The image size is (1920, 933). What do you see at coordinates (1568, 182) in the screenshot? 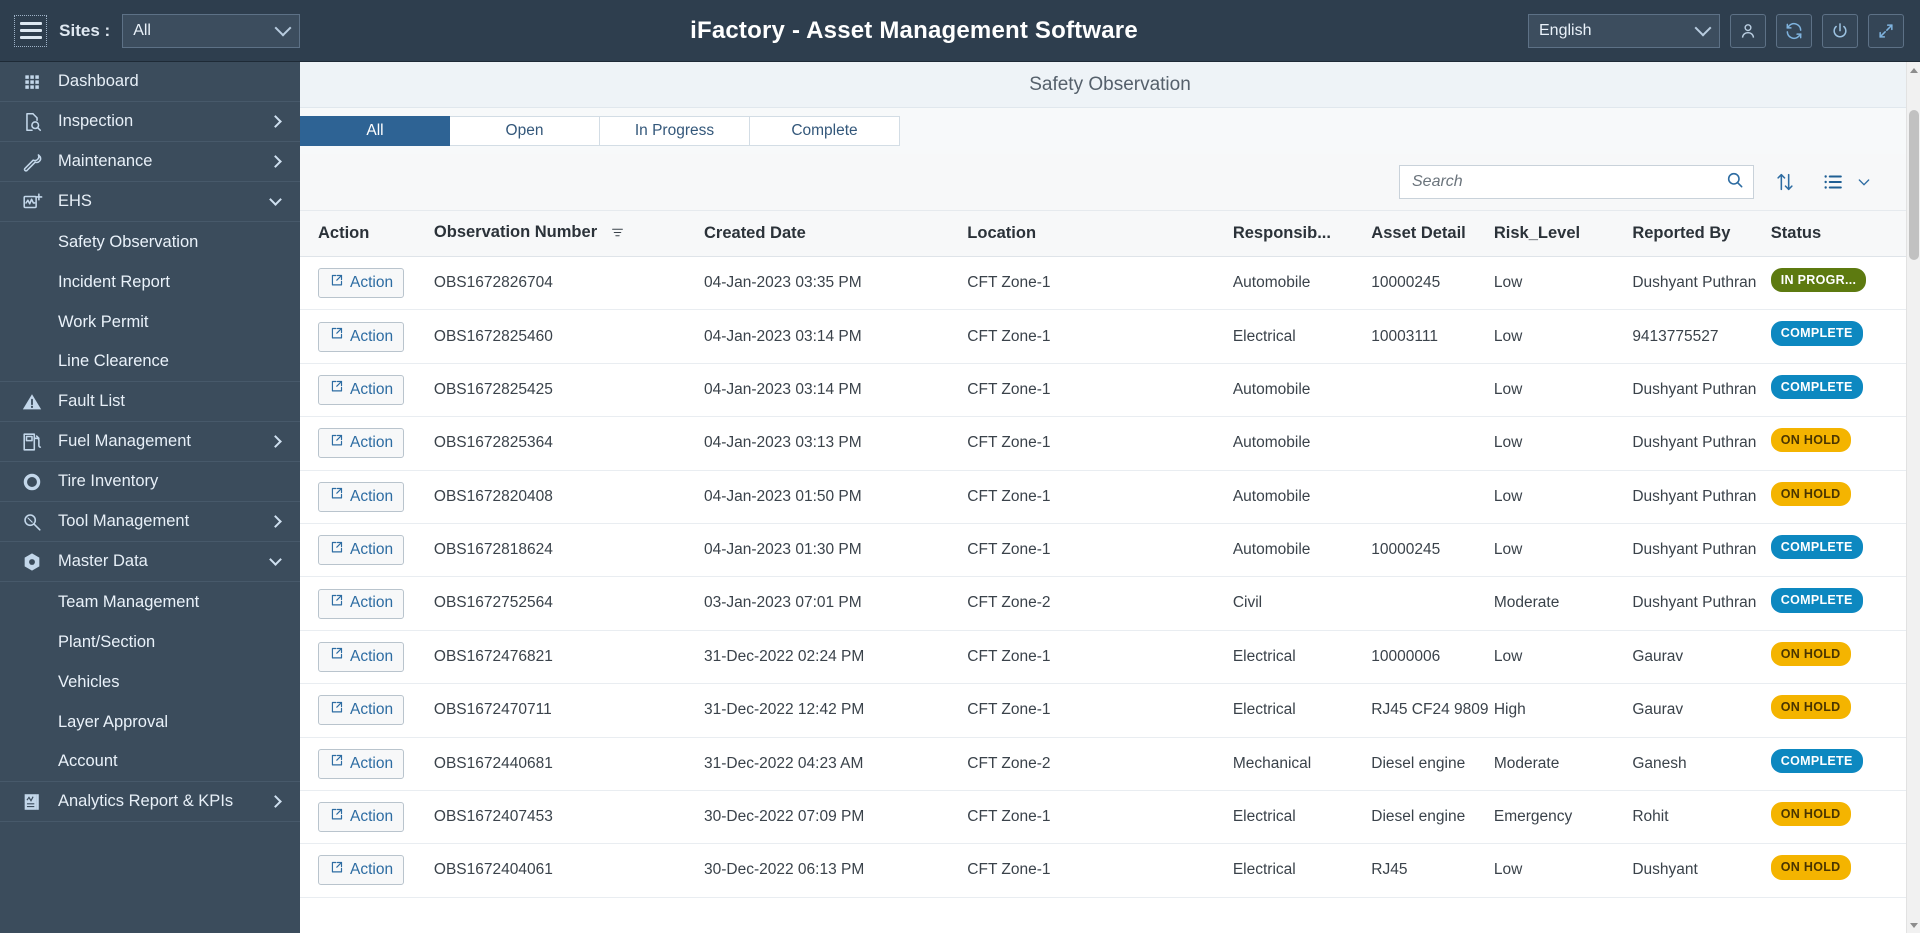
I see `search-input` at bounding box center [1568, 182].